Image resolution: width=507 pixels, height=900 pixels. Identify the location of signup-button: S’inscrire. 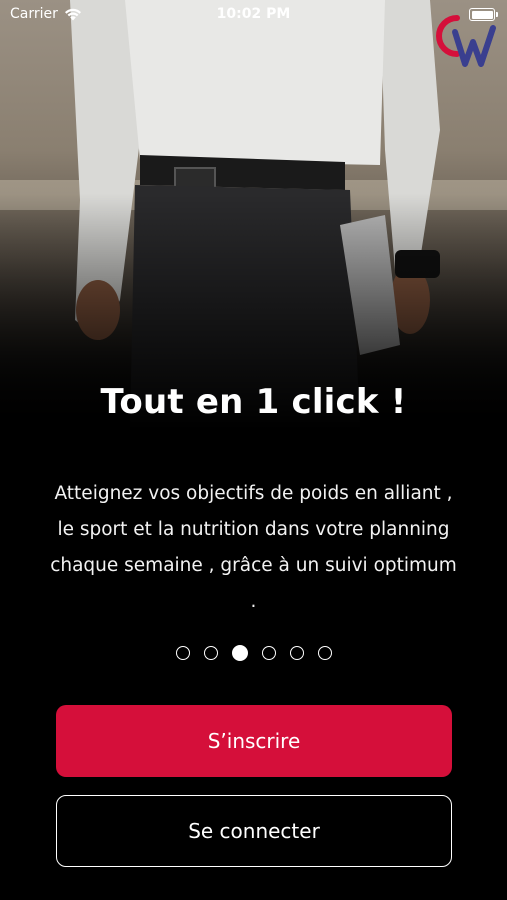
(254, 741).